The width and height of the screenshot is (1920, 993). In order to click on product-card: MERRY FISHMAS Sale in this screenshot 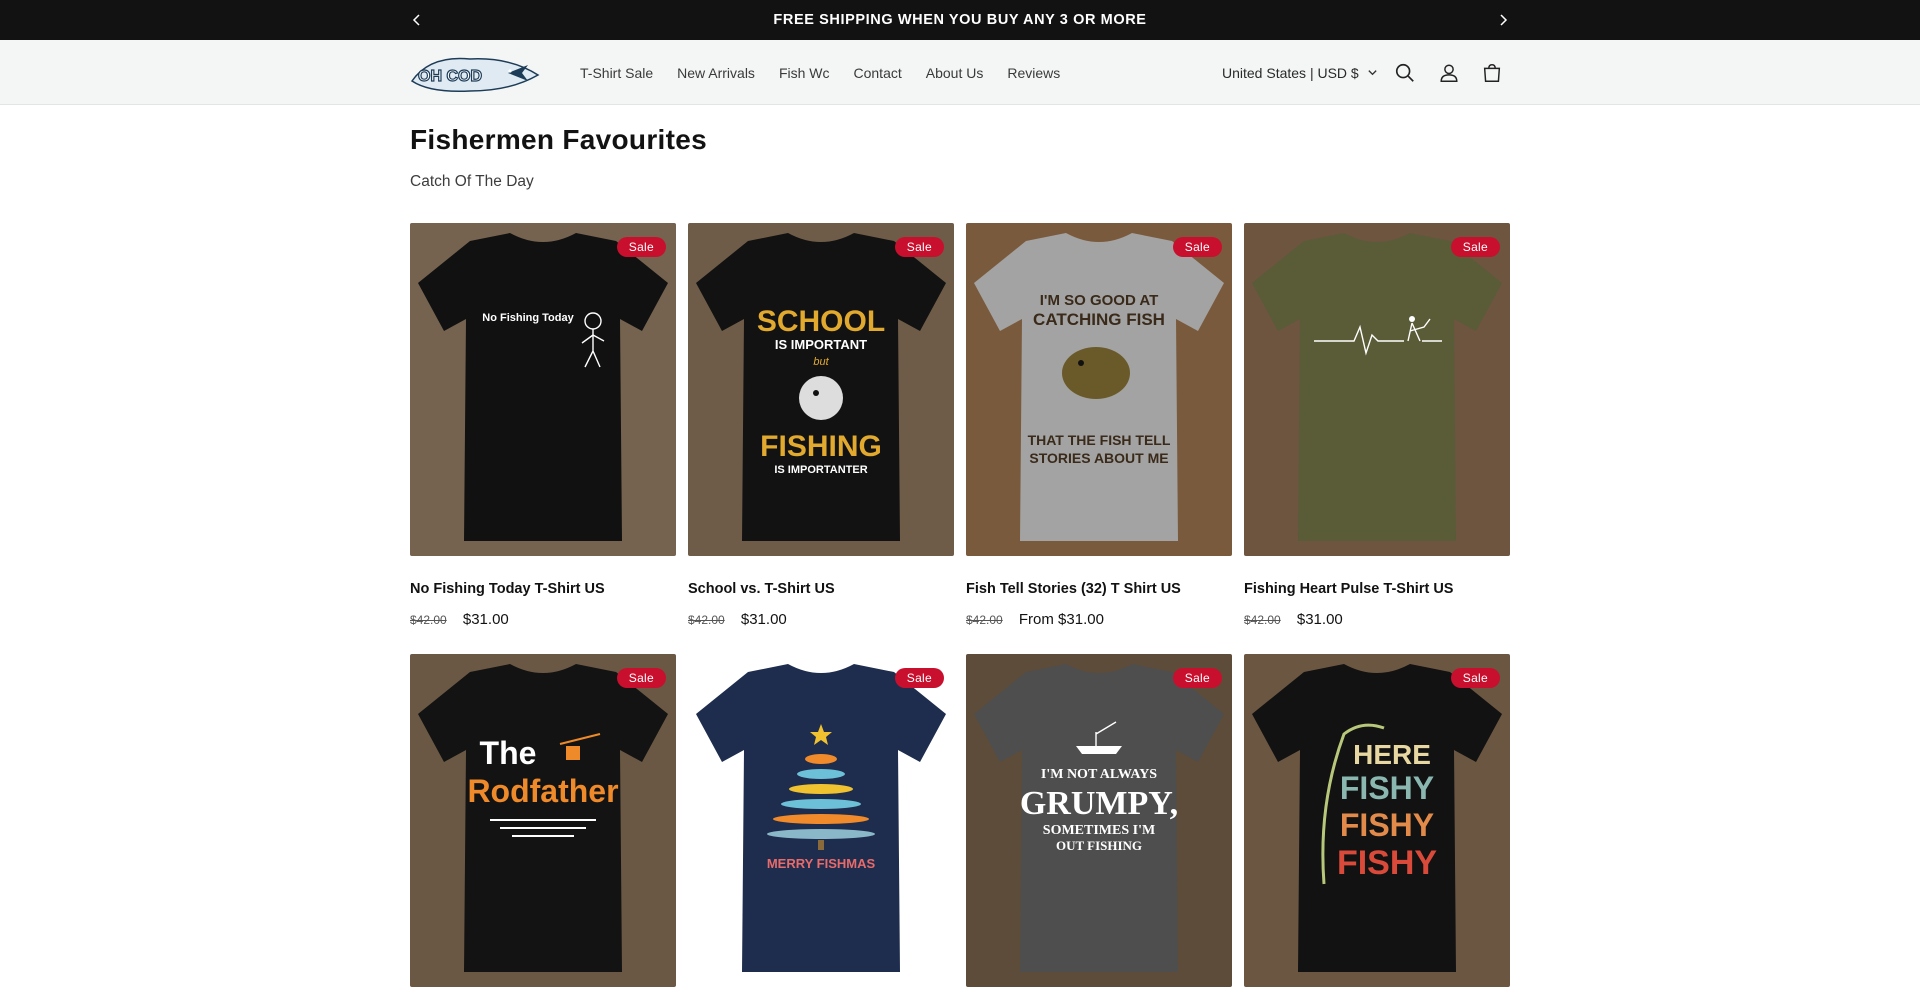, I will do `click(821, 820)`.